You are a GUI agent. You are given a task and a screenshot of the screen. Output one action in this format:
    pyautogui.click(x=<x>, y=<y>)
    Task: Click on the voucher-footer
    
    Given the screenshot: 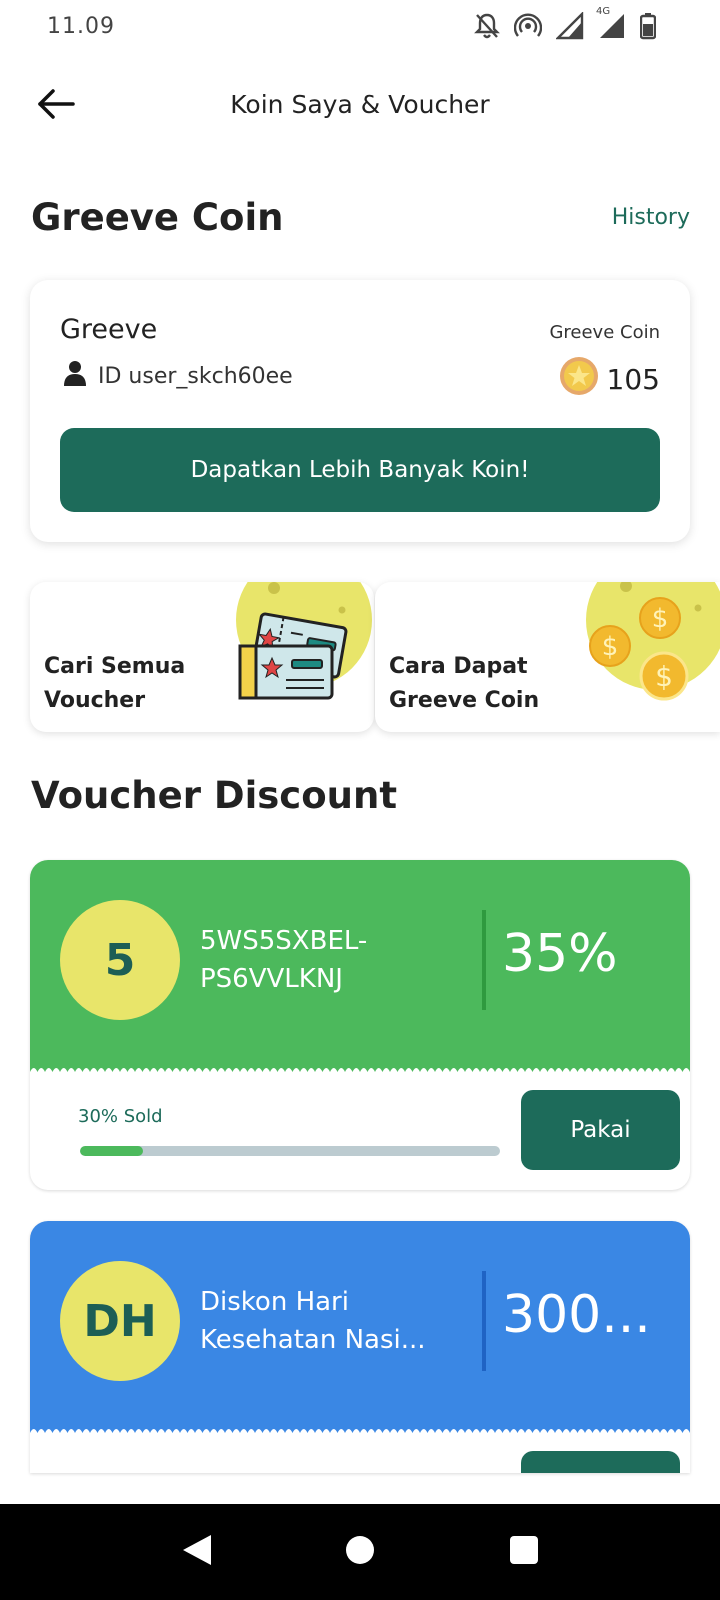 What is the action you would take?
    pyautogui.click(x=360, y=1453)
    